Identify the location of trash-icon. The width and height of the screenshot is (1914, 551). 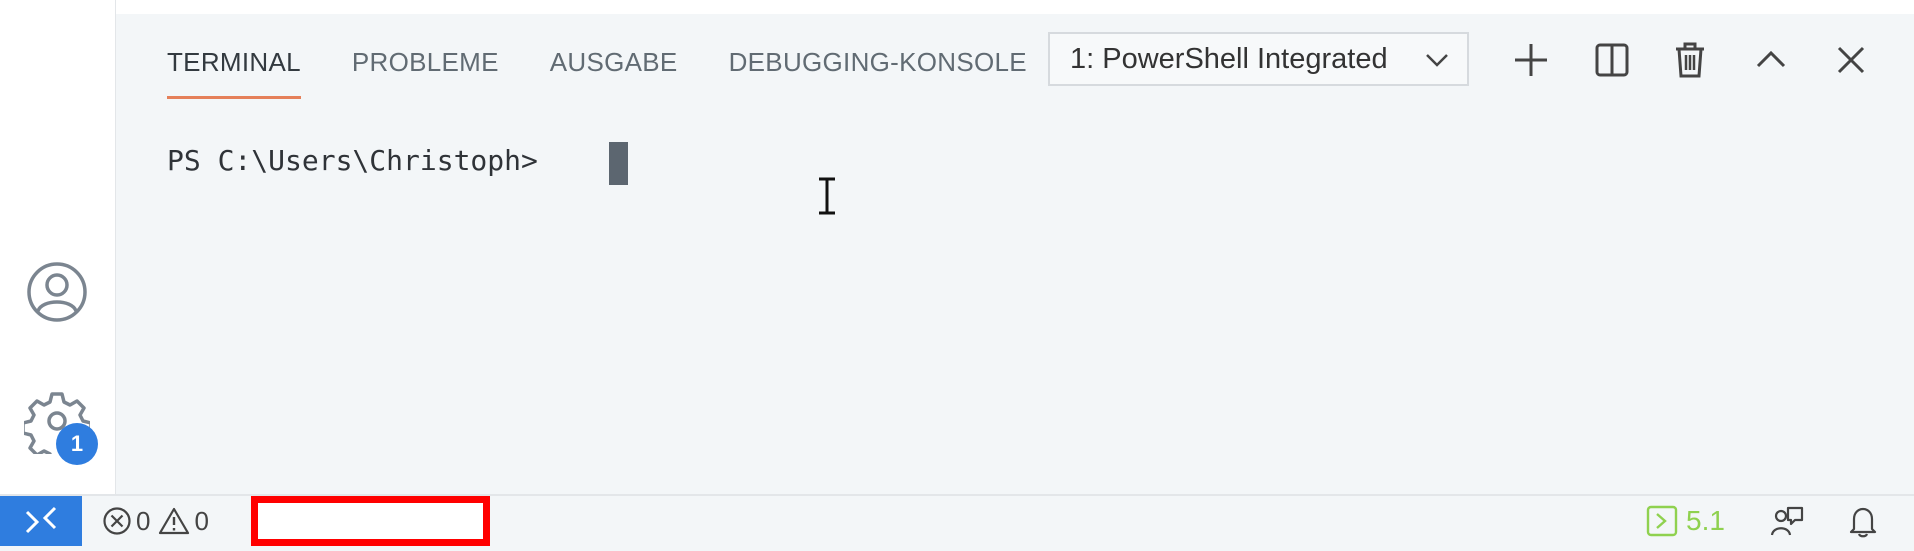
(1690, 60).